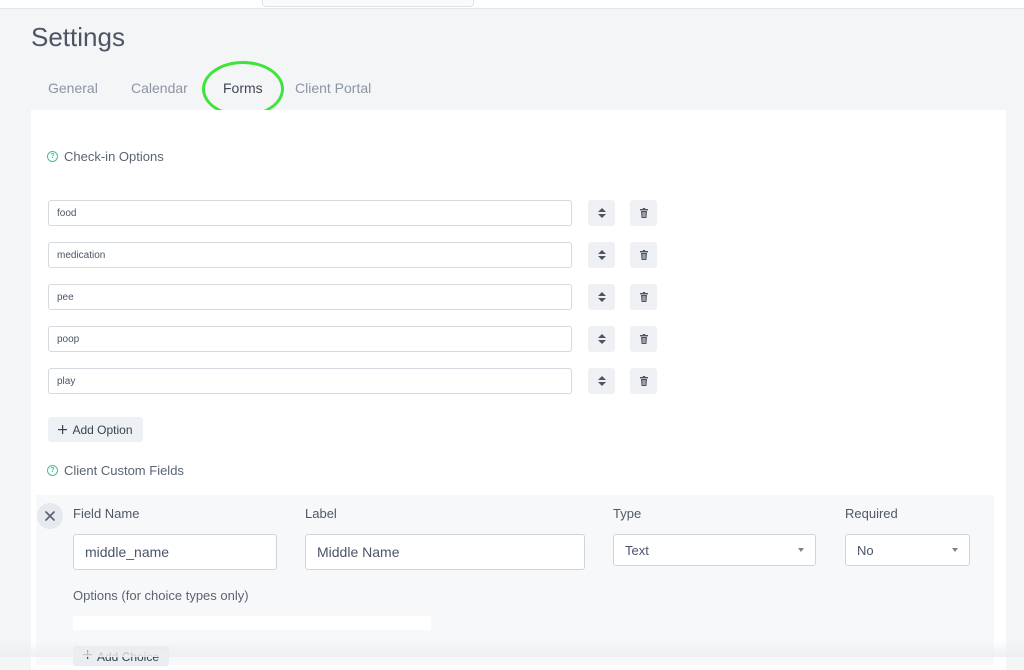 The image size is (1024, 670). What do you see at coordinates (243, 89) in the screenshot?
I see `highlight-annotation-circle` at bounding box center [243, 89].